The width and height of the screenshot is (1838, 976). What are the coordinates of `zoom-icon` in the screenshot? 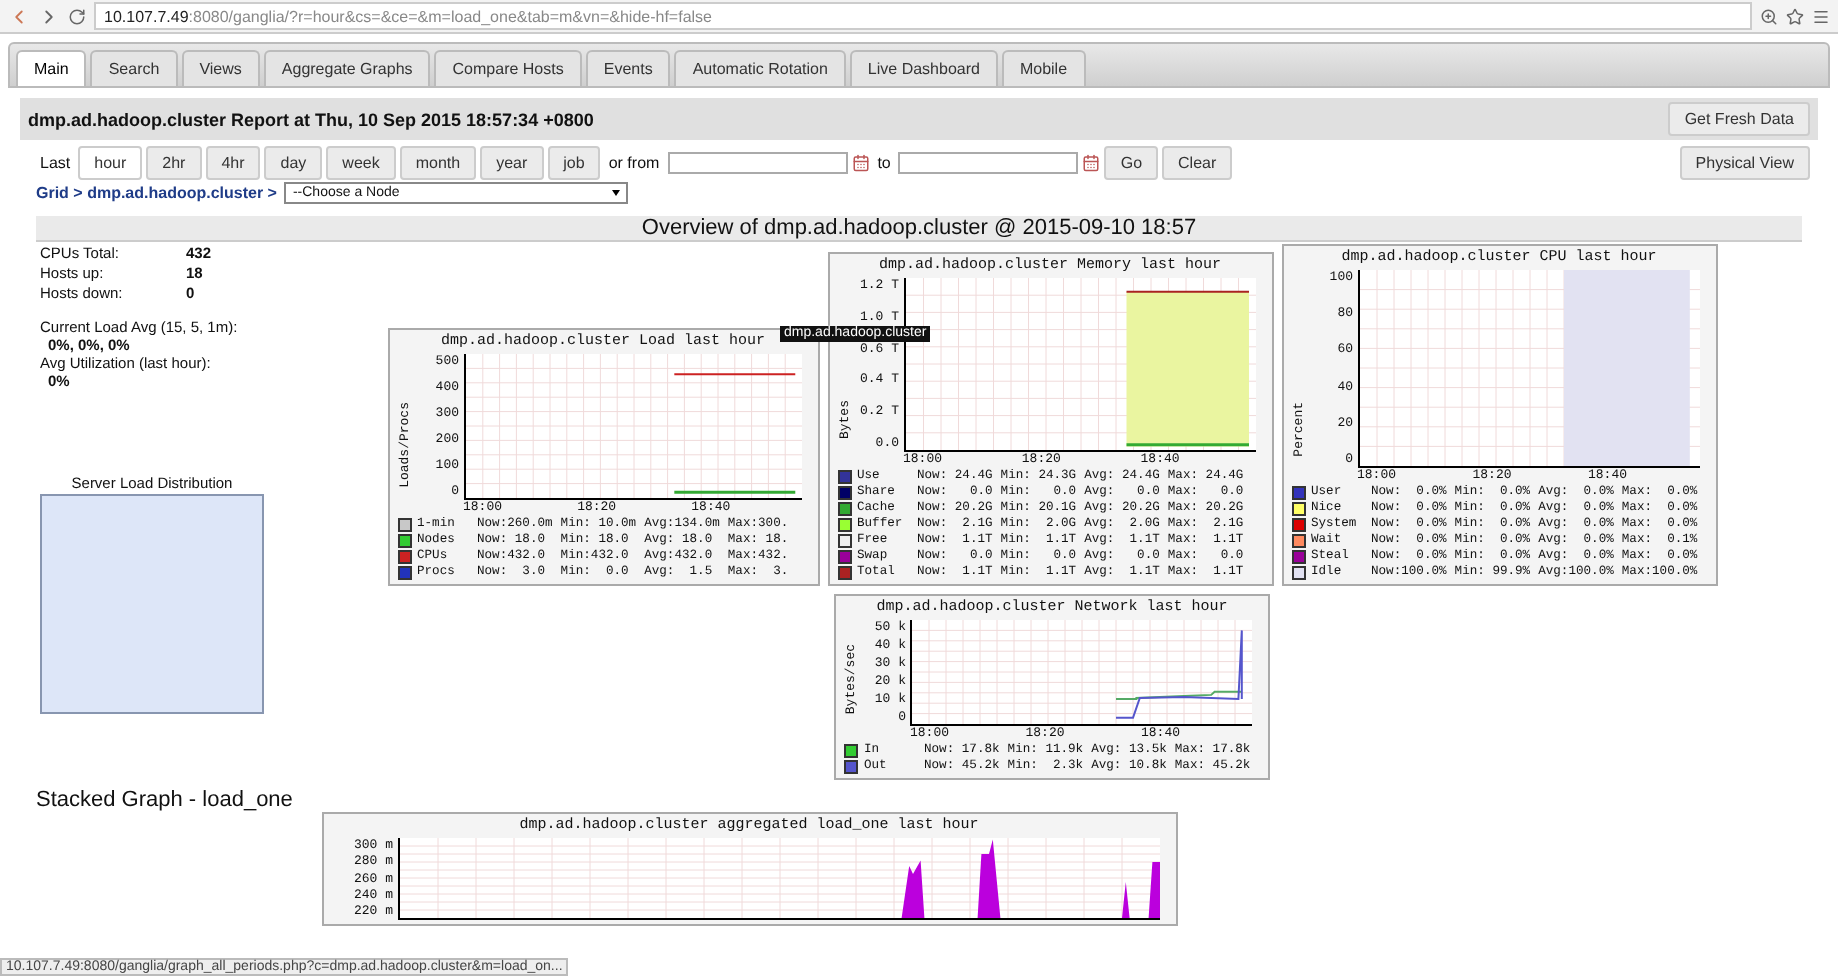 It's located at (1769, 16).